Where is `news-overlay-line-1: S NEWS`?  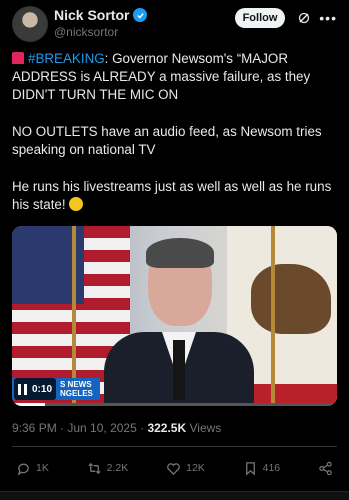
news-overlay-line-1: S NEWS is located at coordinates (76, 384).